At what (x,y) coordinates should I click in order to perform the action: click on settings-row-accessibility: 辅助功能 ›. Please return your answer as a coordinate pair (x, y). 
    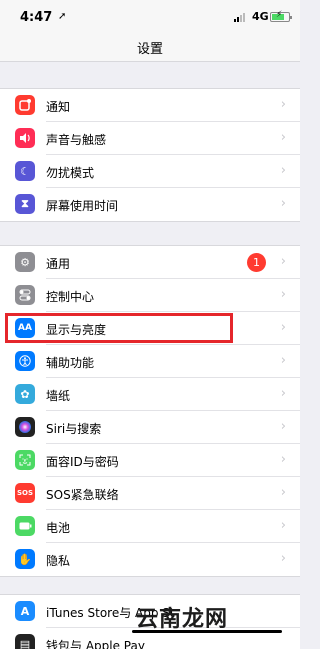
    Looking at the image, I should click on (150, 361).